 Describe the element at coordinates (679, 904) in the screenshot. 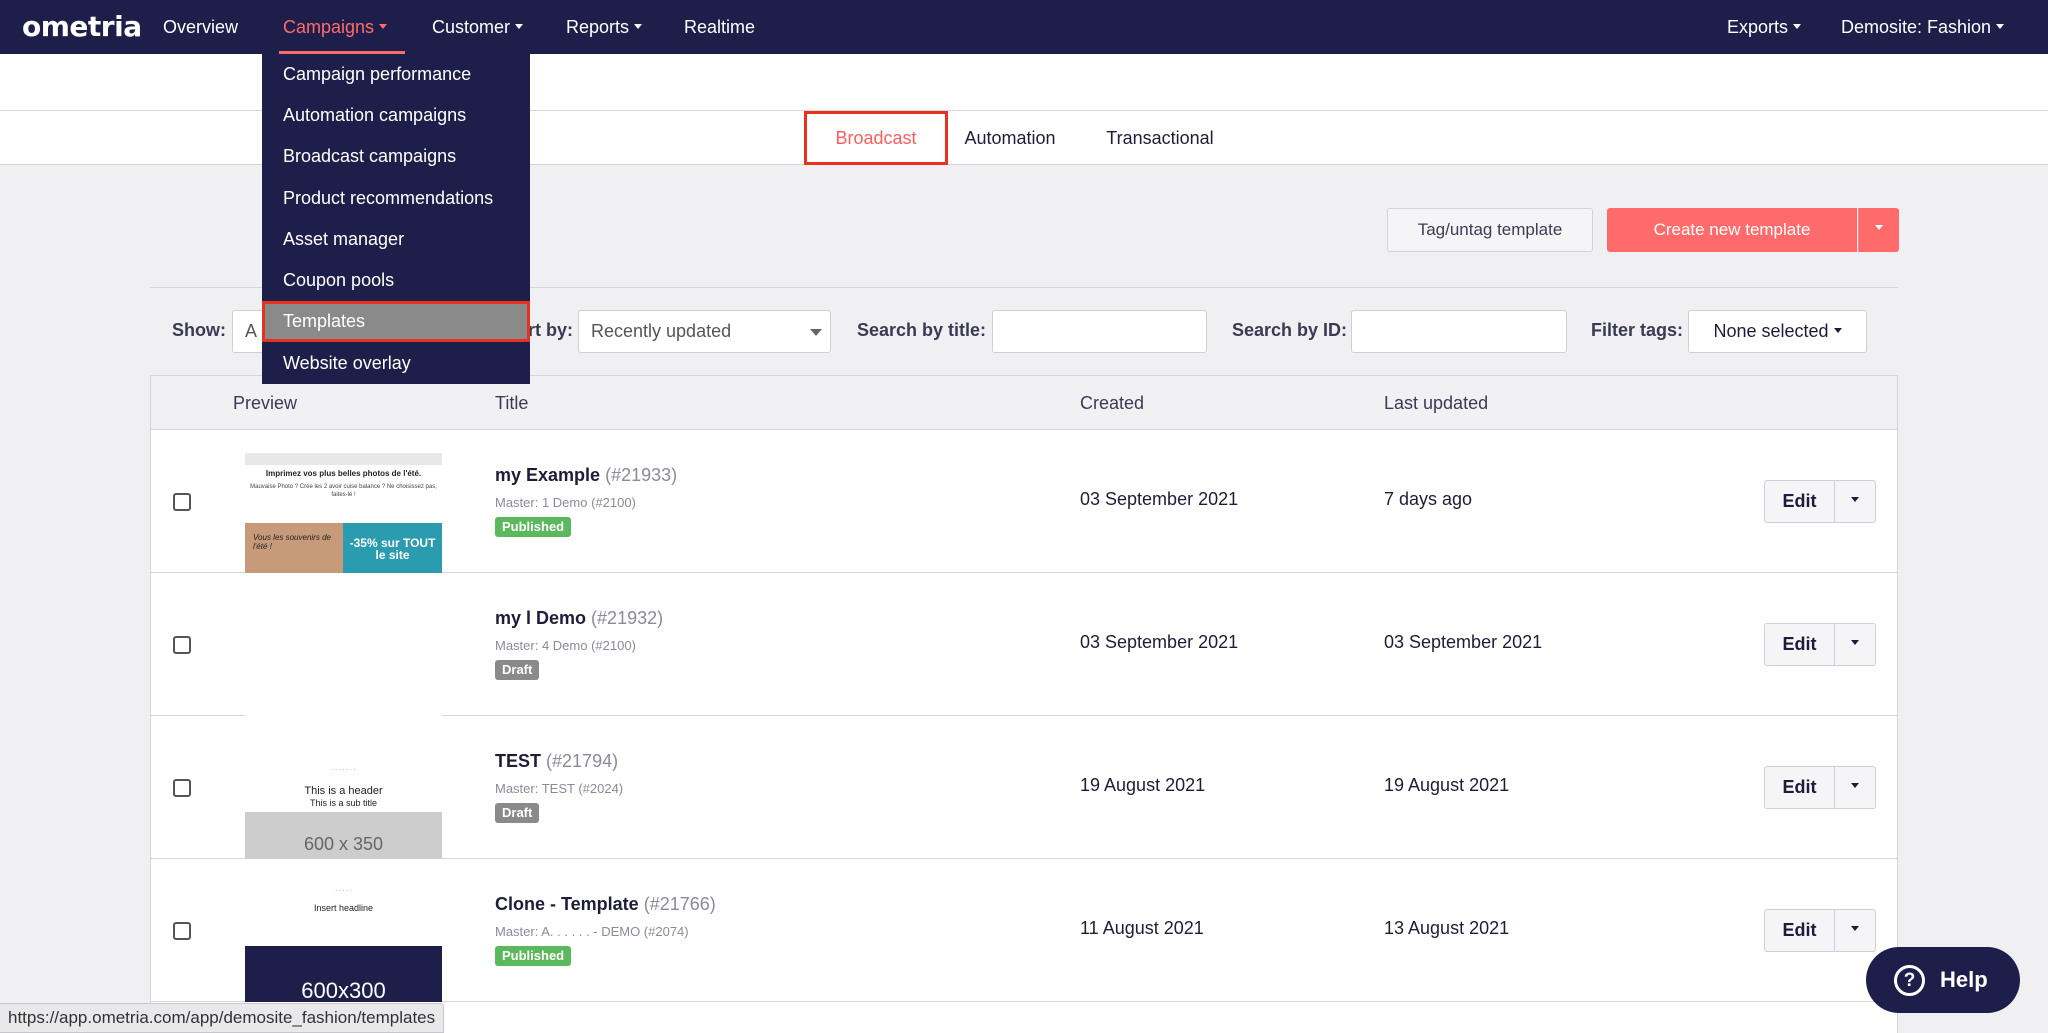

I see `template-id: (#21766)` at that location.